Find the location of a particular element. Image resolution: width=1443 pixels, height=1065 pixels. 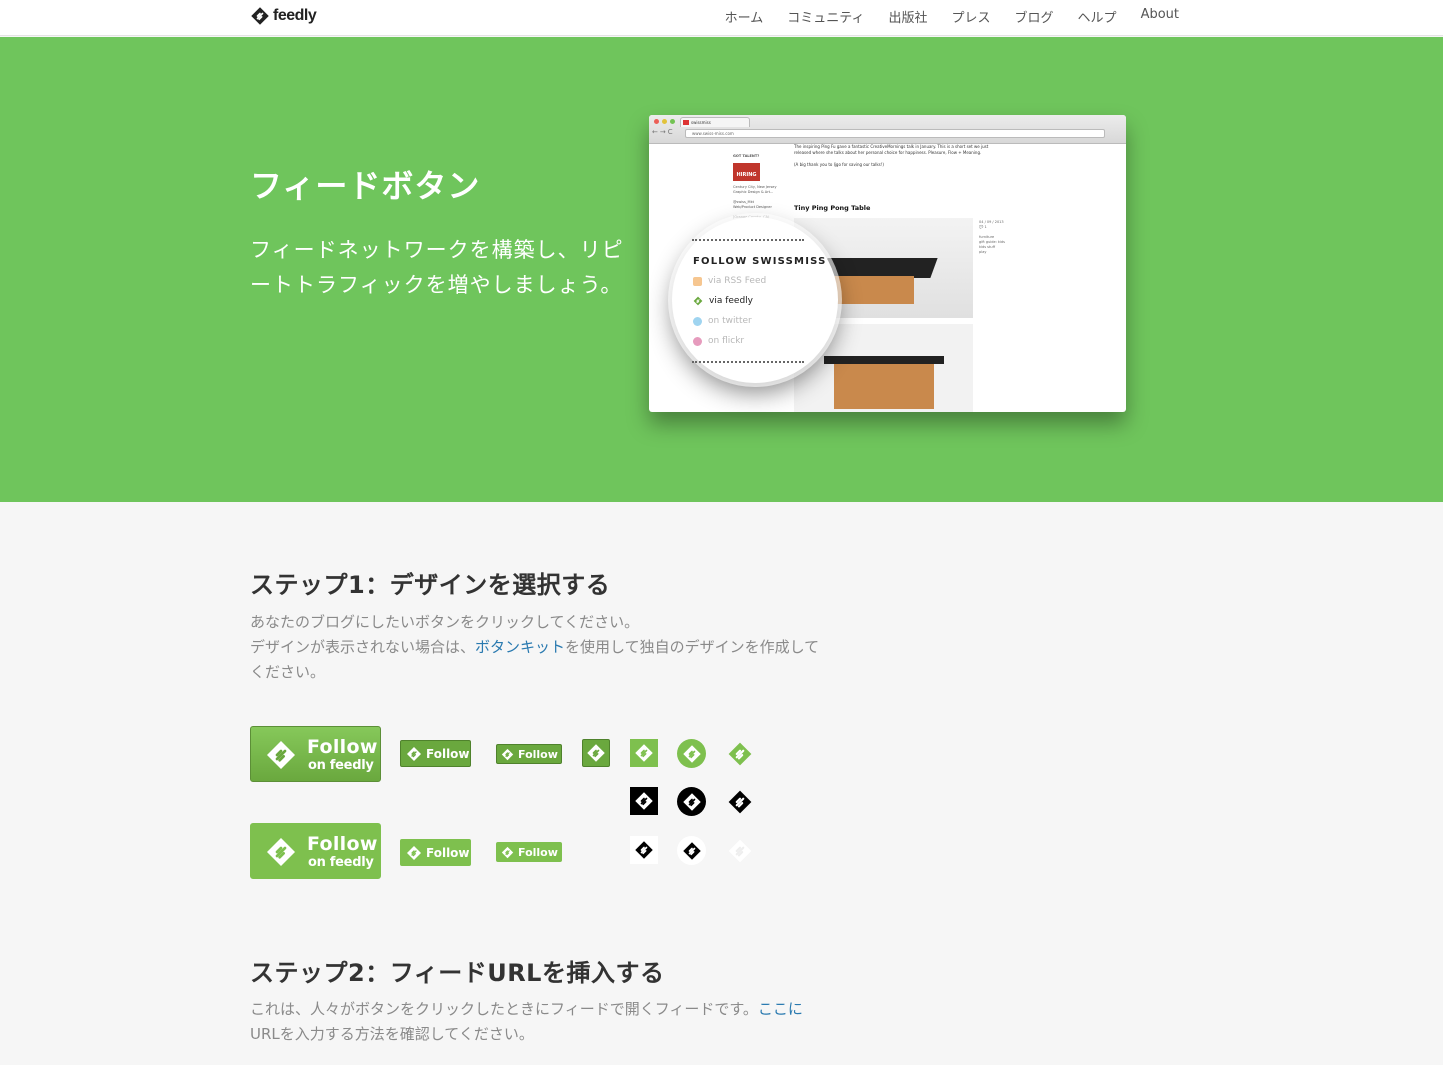

follow-medium-button: Follow is located at coordinates (435, 753).